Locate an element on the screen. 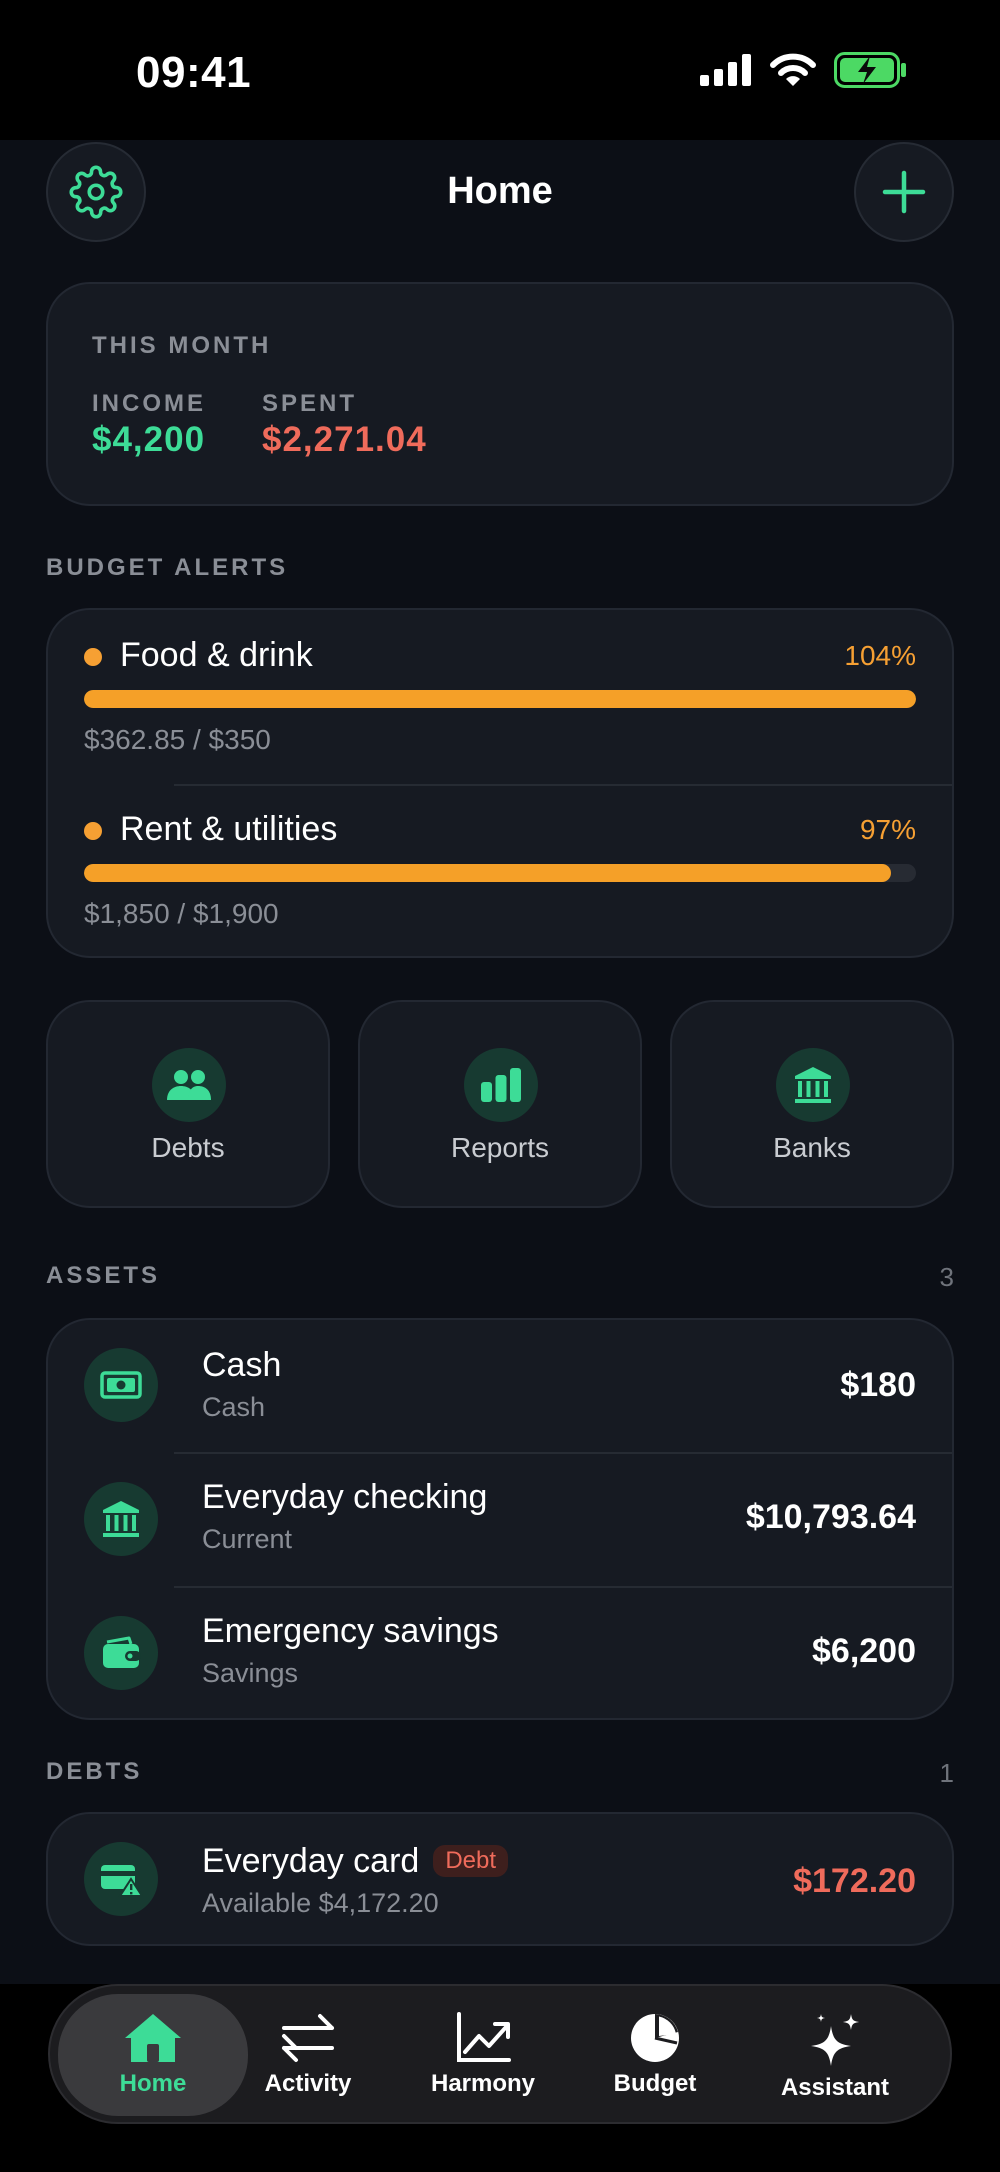 The image size is (1000, 2172). alert-percent: 97% is located at coordinates (887, 829).